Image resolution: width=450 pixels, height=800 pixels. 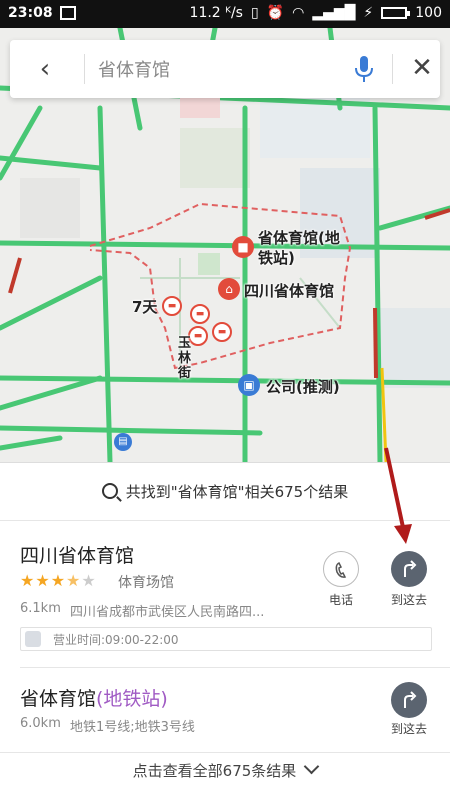 I want to click on result-distance: 6.0km, so click(x=40, y=723).